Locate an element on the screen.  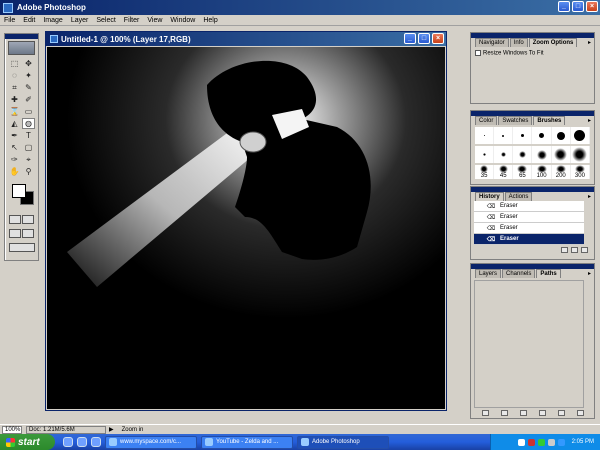
play-arrow-icon: ▶ is located at coordinates (111, 429).